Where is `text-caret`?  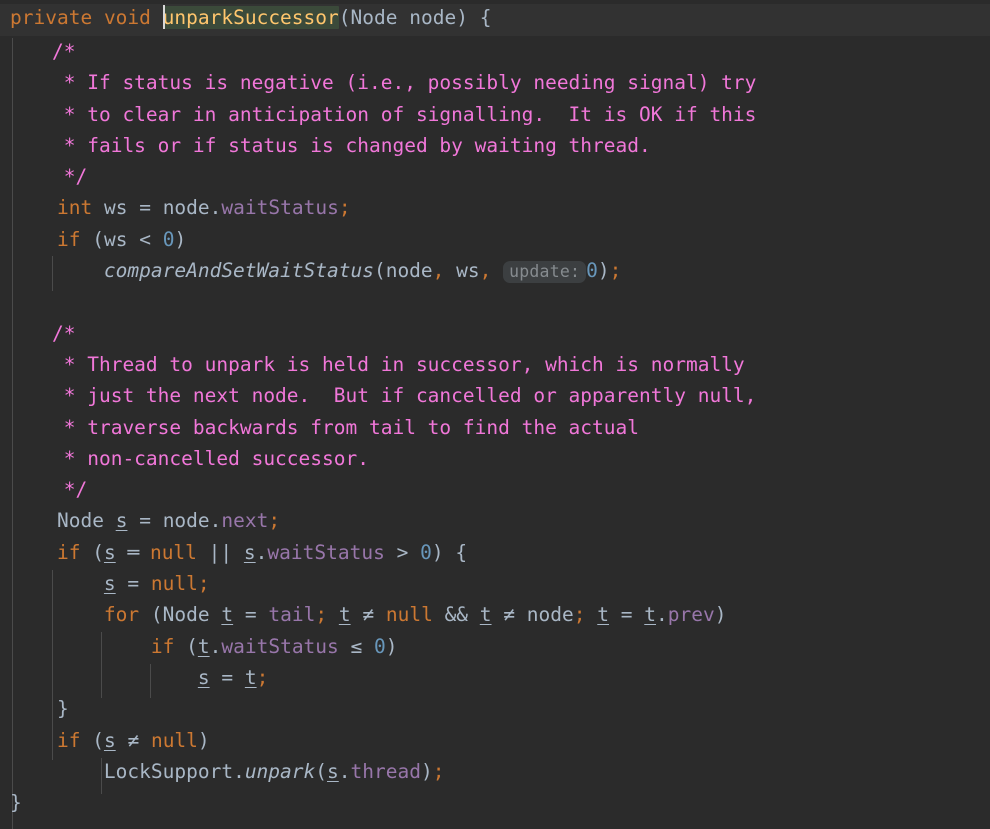 text-caret is located at coordinates (163, 17).